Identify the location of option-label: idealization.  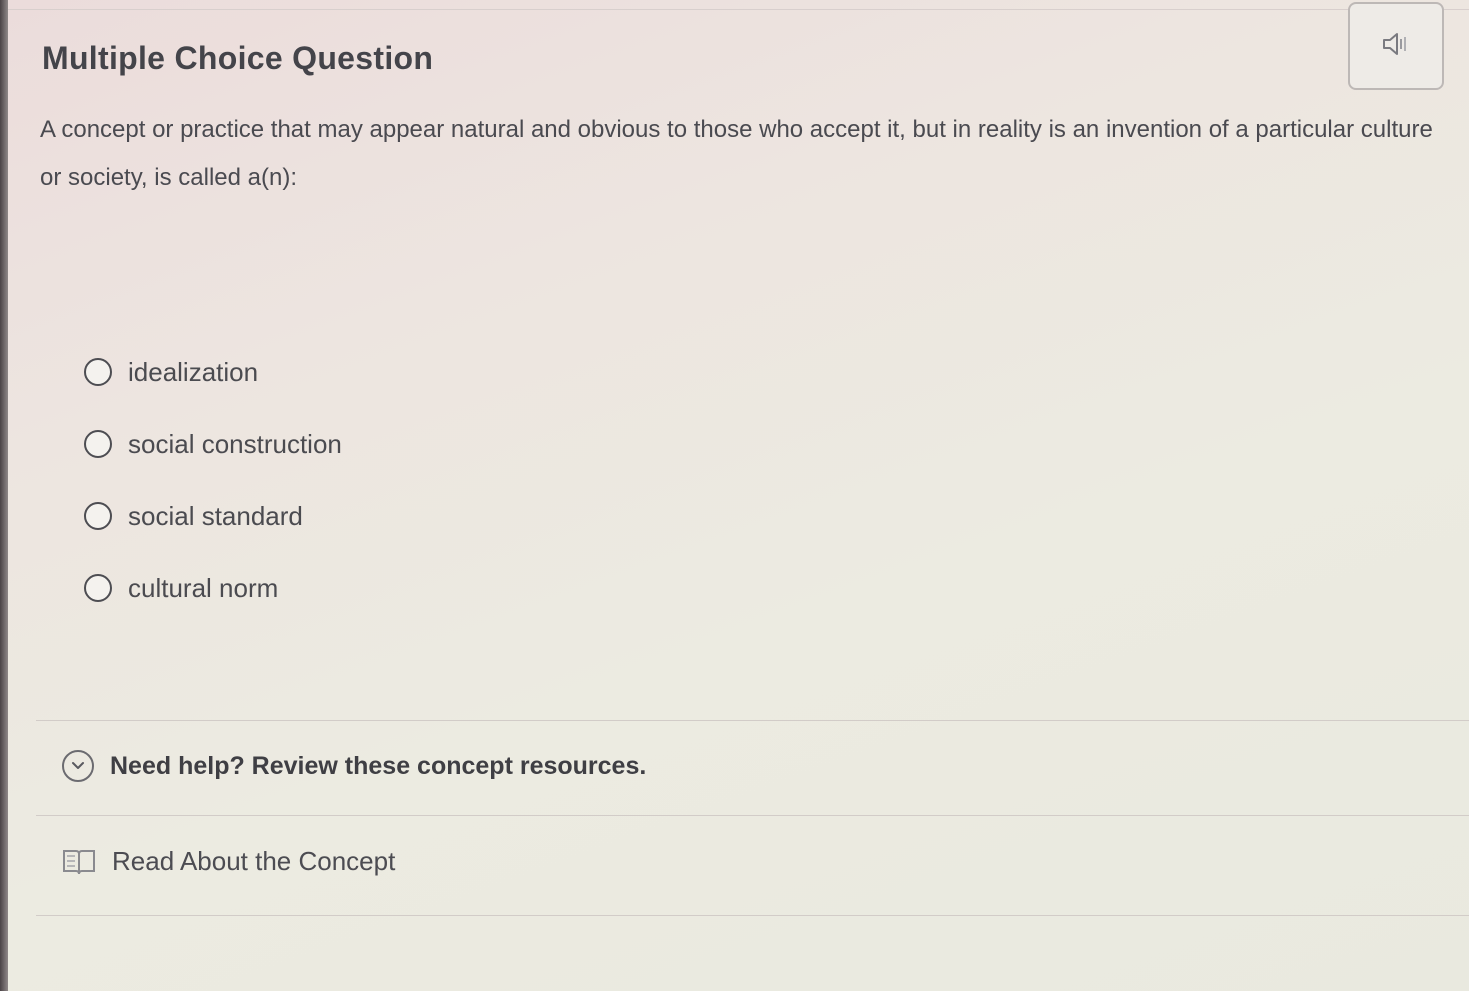
(193, 371).